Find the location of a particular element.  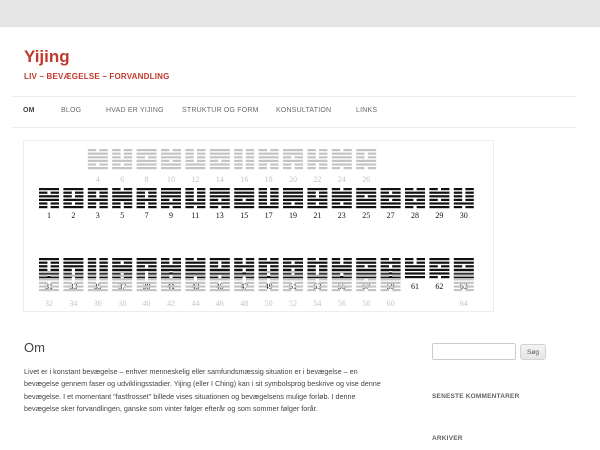

hexagram-label-40: 40 is located at coordinates (147, 303).